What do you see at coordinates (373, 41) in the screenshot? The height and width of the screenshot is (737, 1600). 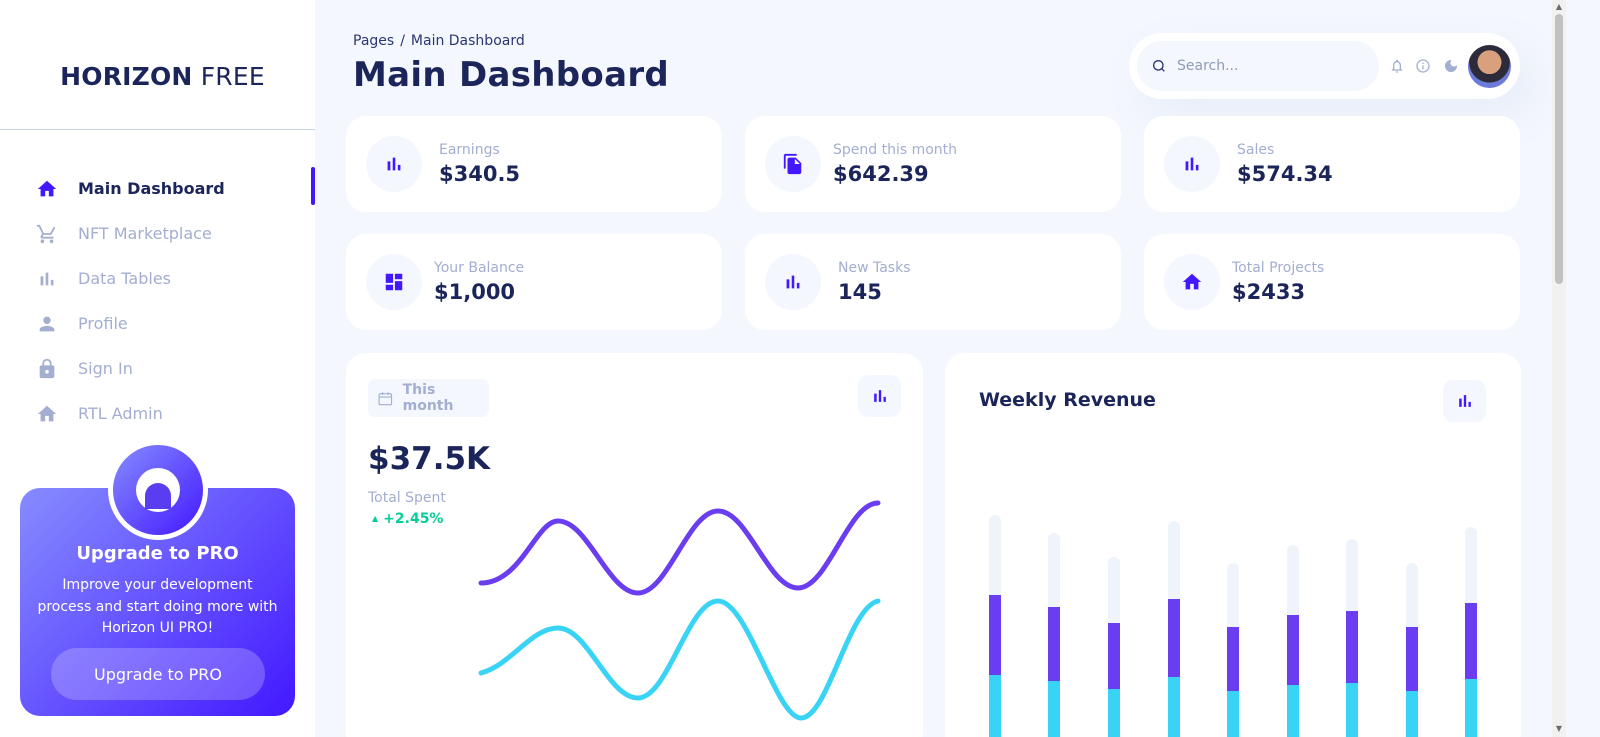 I see `breadcrumb-root: Pages` at bounding box center [373, 41].